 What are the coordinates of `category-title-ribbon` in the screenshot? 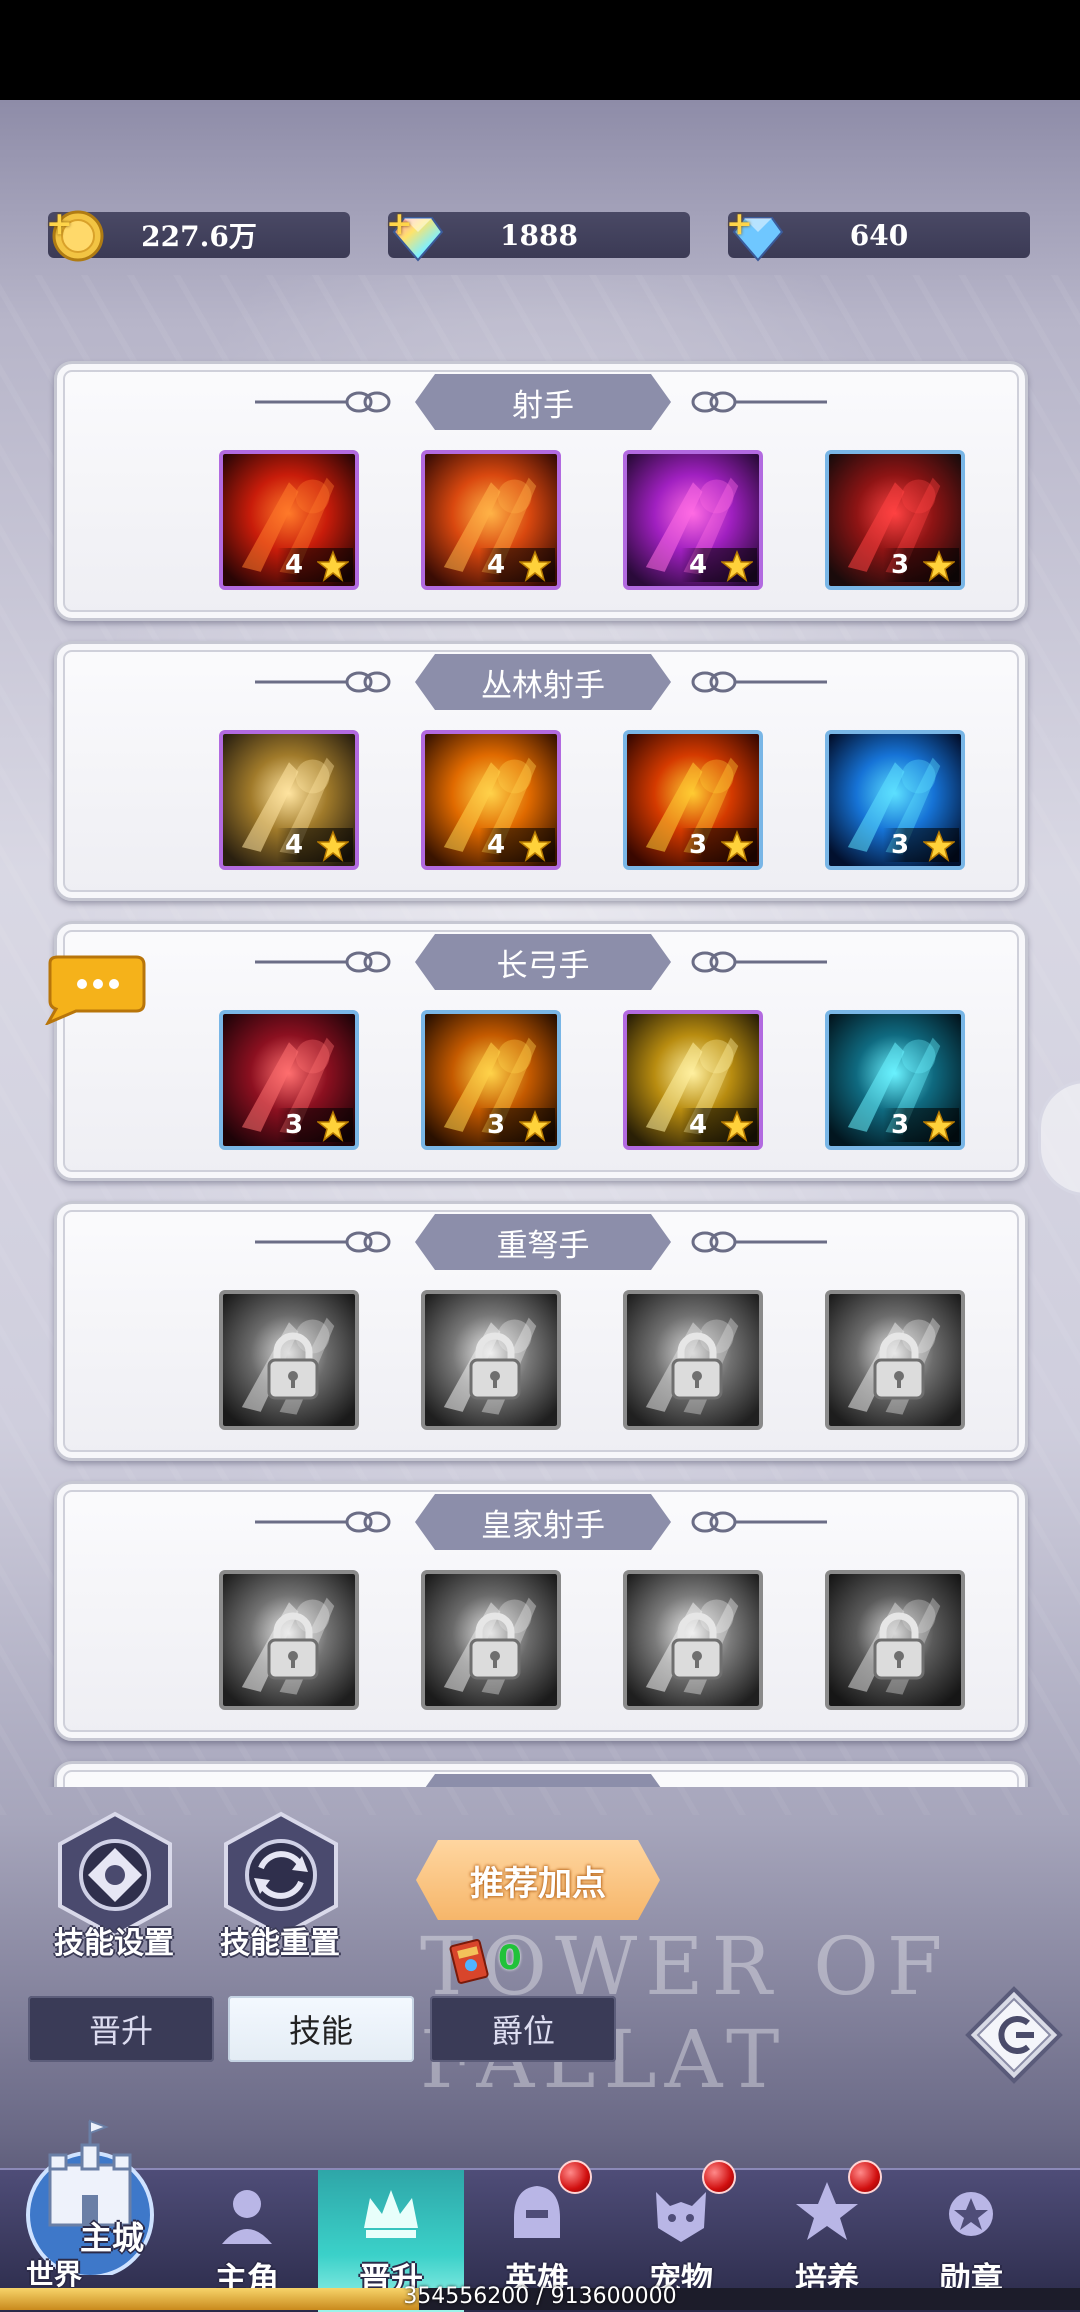 It's located at (543, 1780).